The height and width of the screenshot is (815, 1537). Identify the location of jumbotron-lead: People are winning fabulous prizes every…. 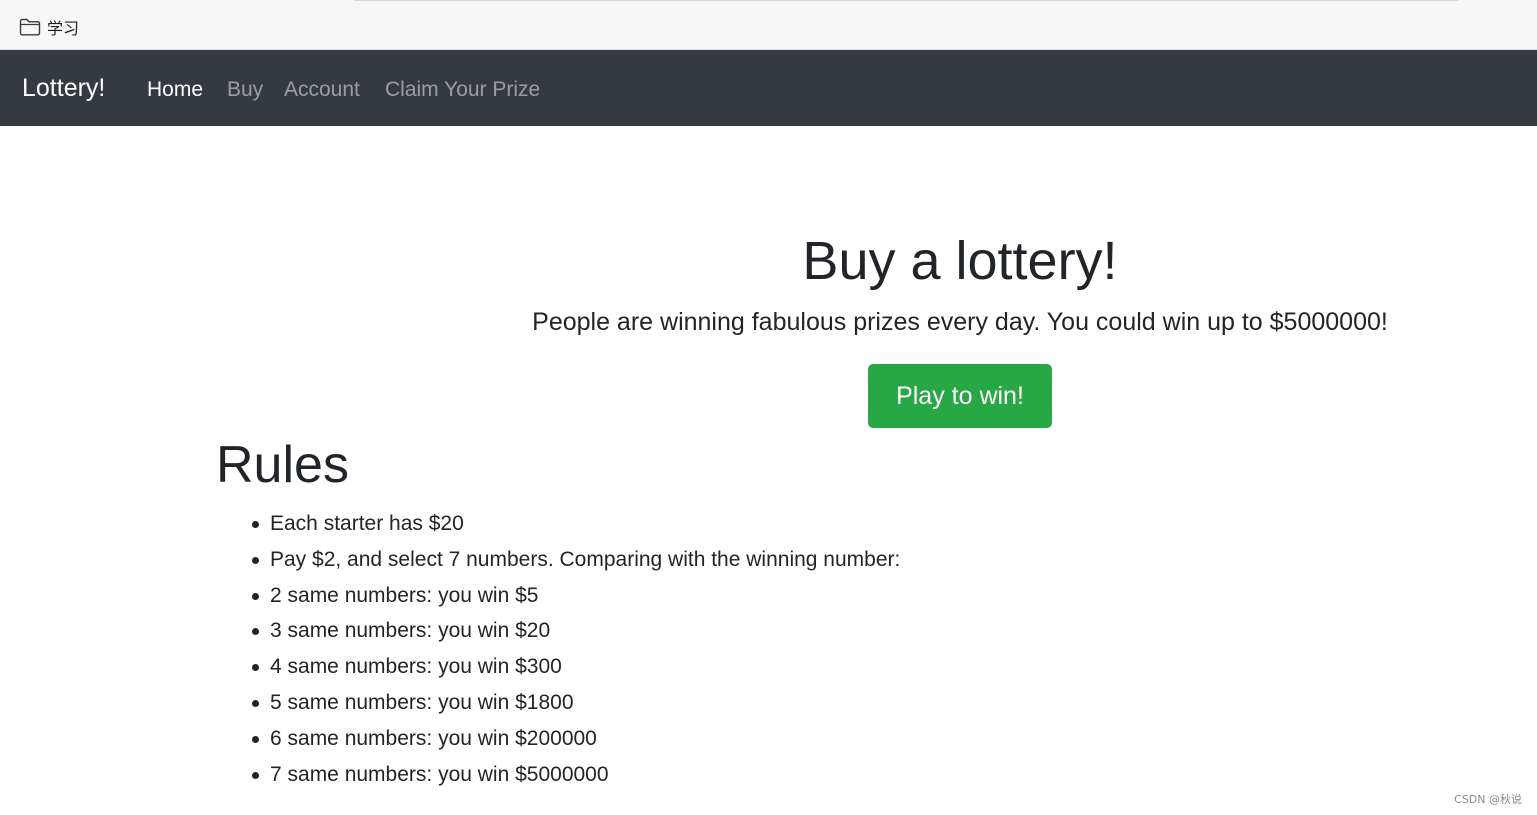
(960, 322).